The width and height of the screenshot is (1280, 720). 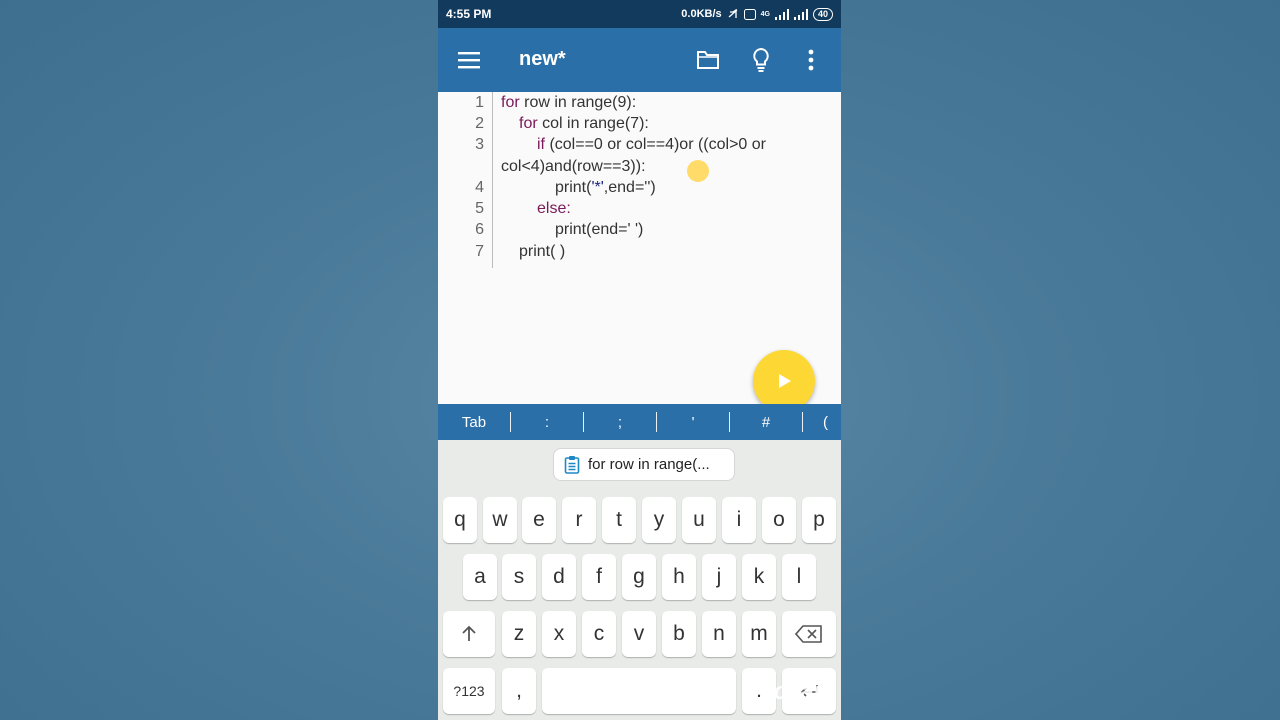 What do you see at coordinates (479, 208) in the screenshot?
I see `line-number: 5` at bounding box center [479, 208].